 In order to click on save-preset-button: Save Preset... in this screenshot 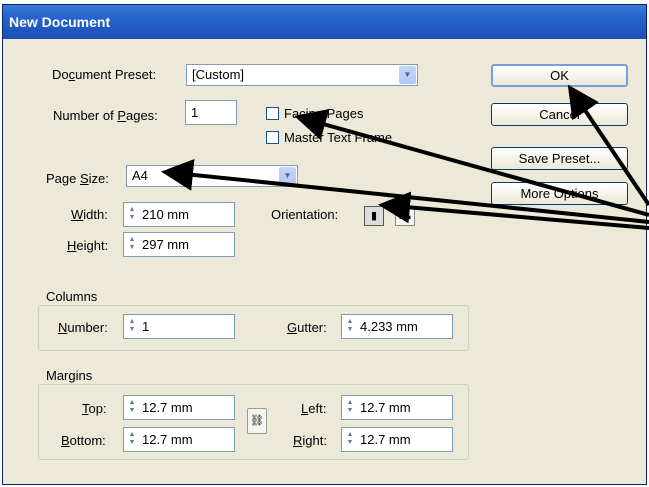, I will do `click(559, 158)`.